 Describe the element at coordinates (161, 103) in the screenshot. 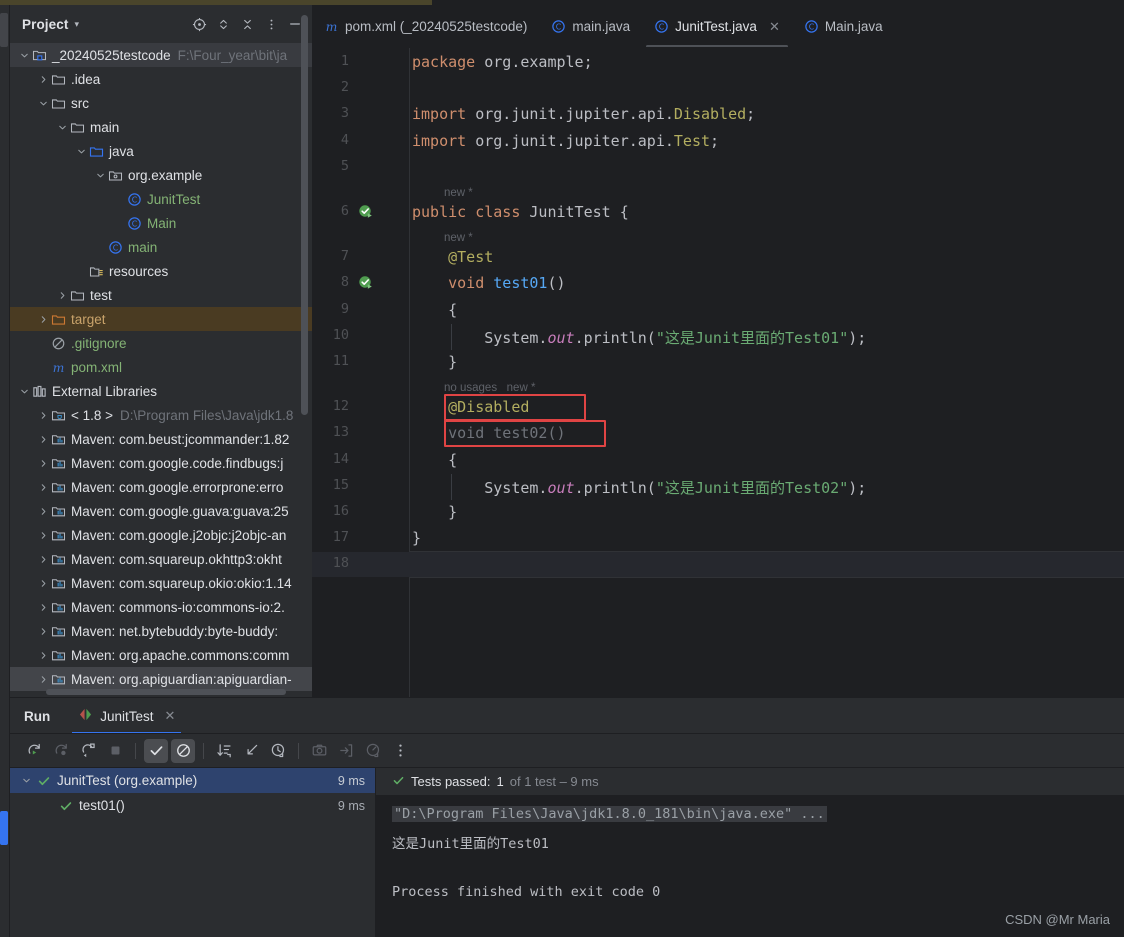

I see `tree-node: src` at that location.